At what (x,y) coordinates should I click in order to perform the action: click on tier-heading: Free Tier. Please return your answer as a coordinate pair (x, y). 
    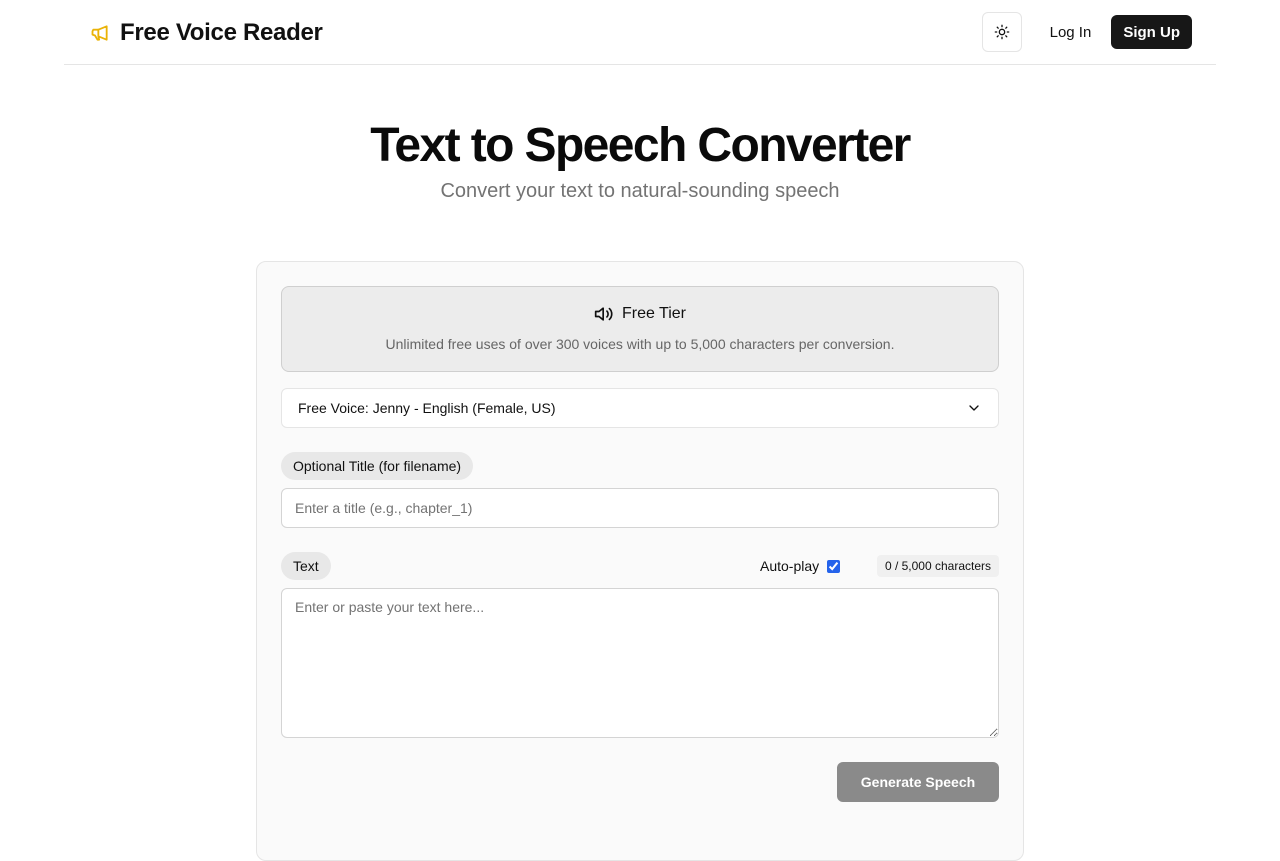
    Looking at the image, I should click on (640, 314).